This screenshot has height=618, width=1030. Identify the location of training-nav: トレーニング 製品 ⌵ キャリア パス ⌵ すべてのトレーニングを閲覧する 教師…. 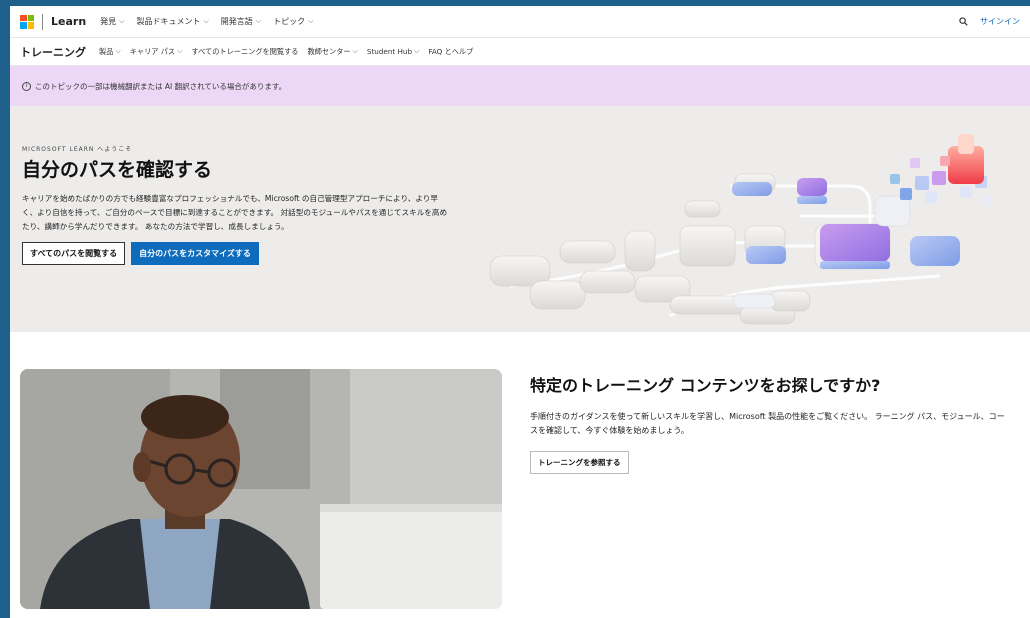
(520, 52).